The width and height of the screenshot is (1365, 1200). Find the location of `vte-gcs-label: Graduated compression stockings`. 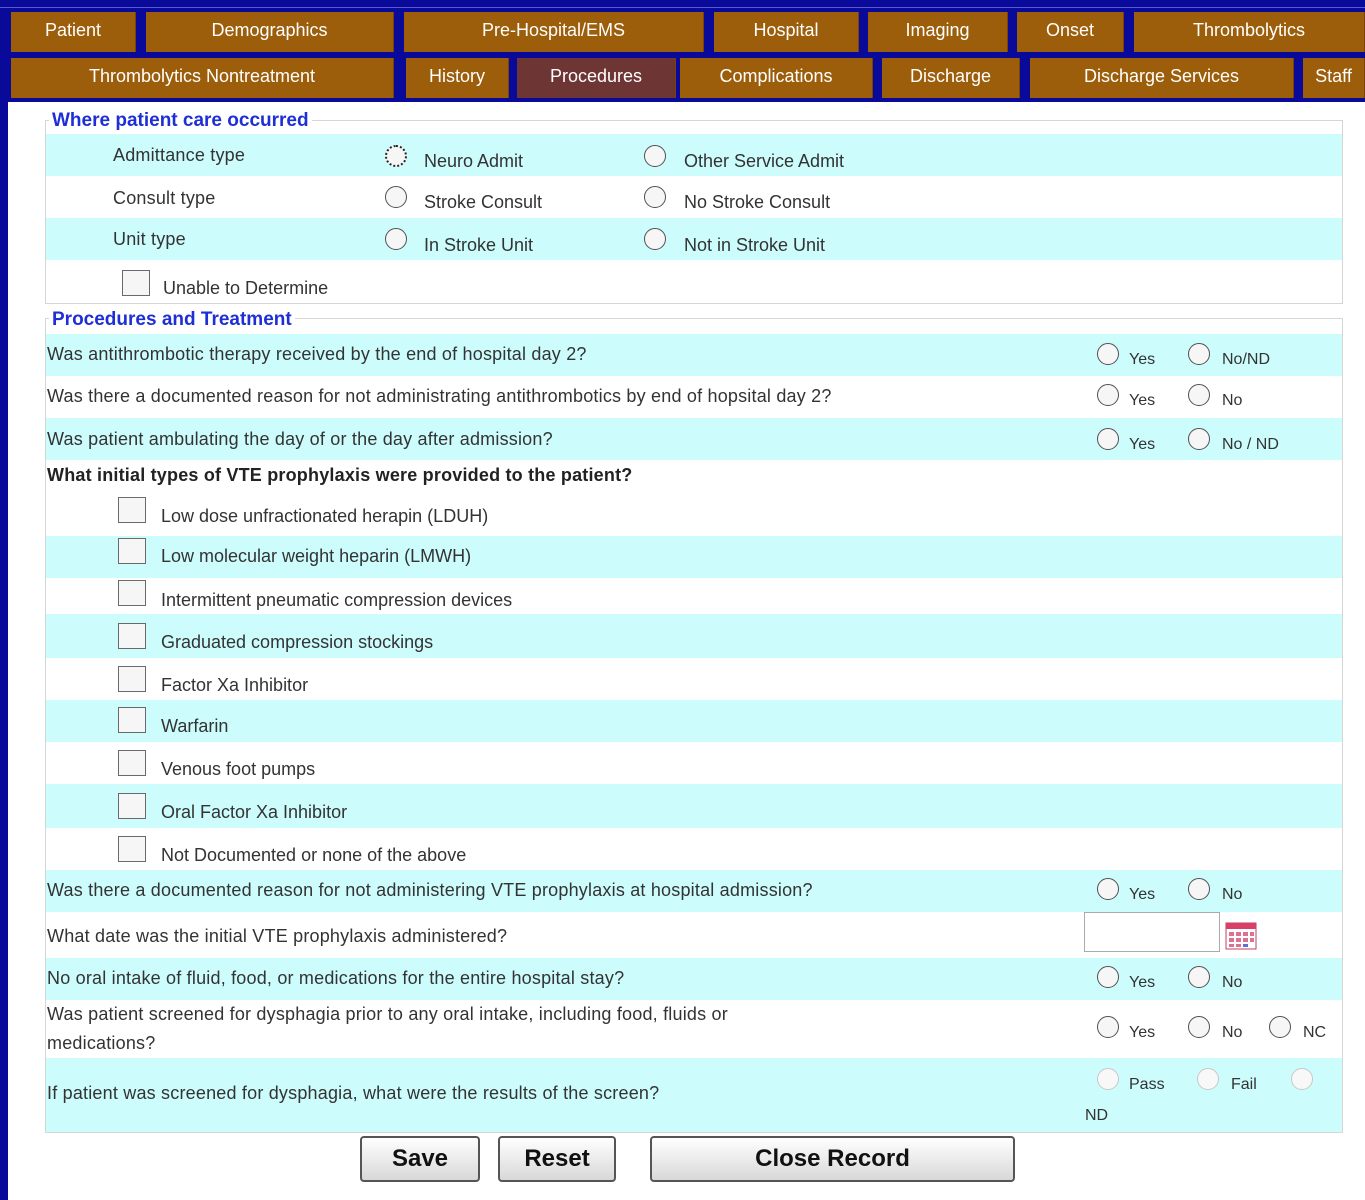

vte-gcs-label: Graduated compression stockings is located at coordinates (297, 642).